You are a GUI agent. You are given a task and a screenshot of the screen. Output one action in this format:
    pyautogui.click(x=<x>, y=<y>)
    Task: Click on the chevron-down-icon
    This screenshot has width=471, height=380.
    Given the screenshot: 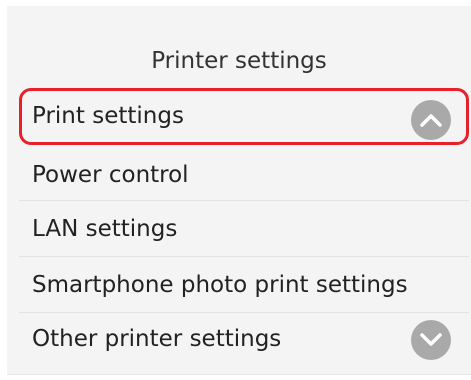 What is the action you would take?
    pyautogui.click(x=431, y=339)
    